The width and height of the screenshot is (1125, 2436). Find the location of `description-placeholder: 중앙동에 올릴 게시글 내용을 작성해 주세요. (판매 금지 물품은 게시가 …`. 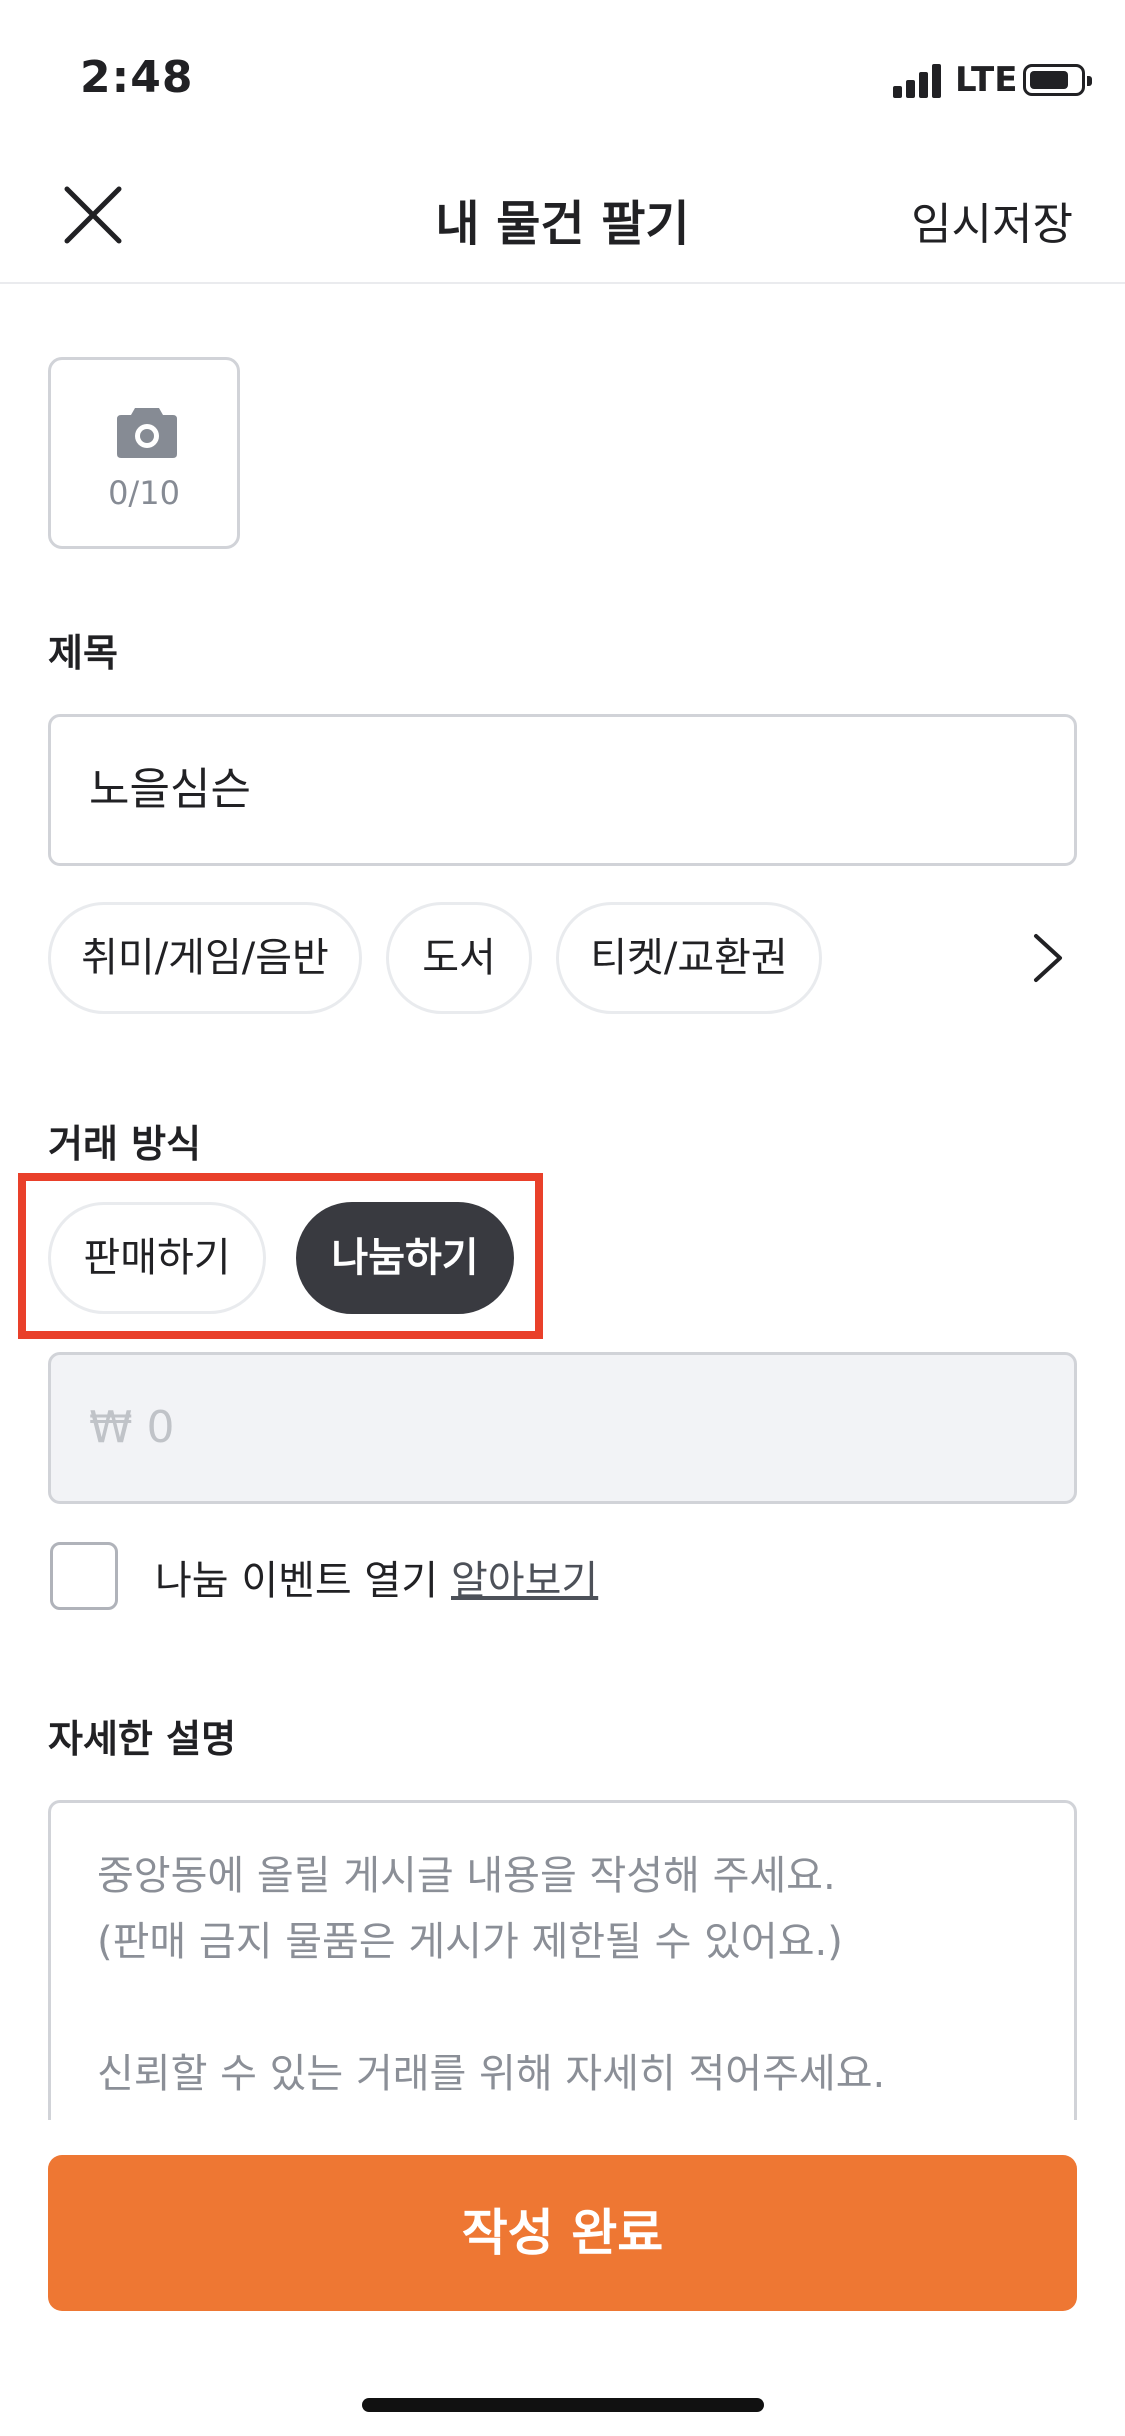

description-placeholder: 중앙동에 올릴 게시글 내용을 작성해 주세요. (판매 금지 물품은 게시가 … is located at coordinates (491, 1975).